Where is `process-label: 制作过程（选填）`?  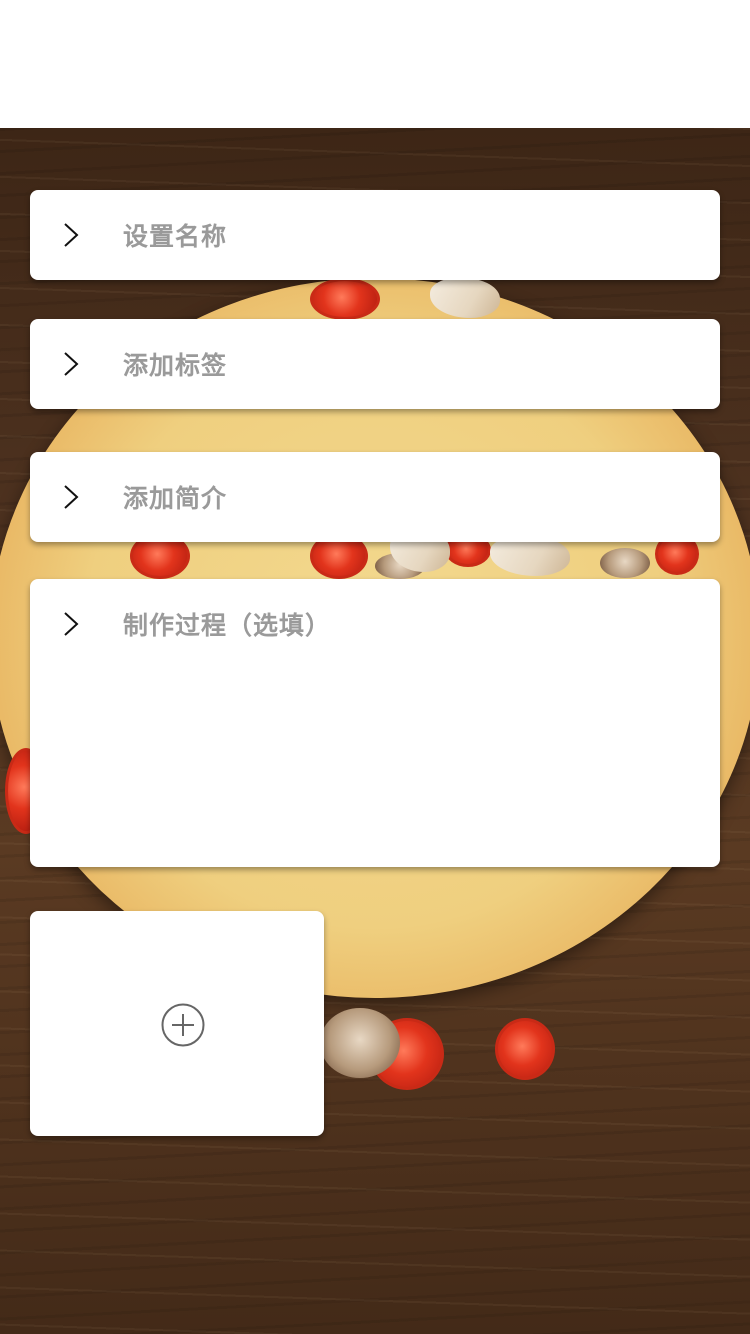 process-label: 制作过程（选填） is located at coordinates (227, 625).